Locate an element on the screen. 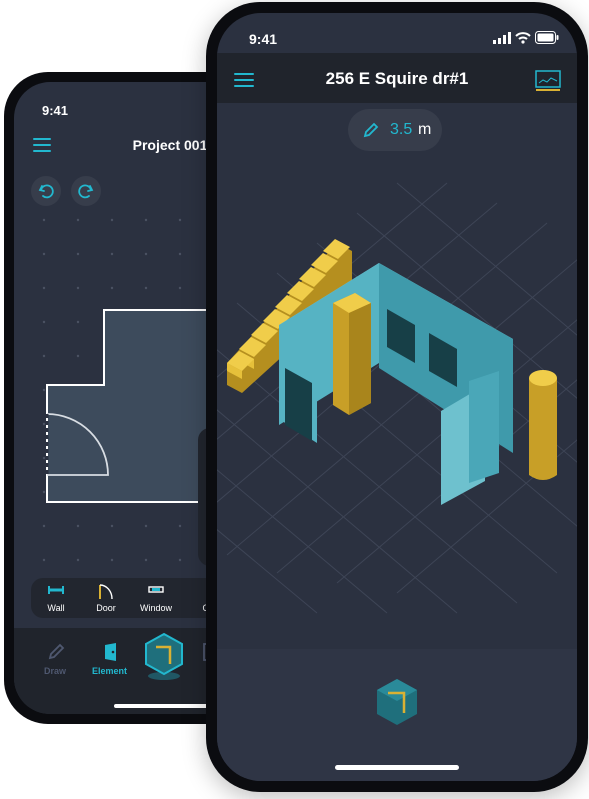  redo-button is located at coordinates (86, 191).